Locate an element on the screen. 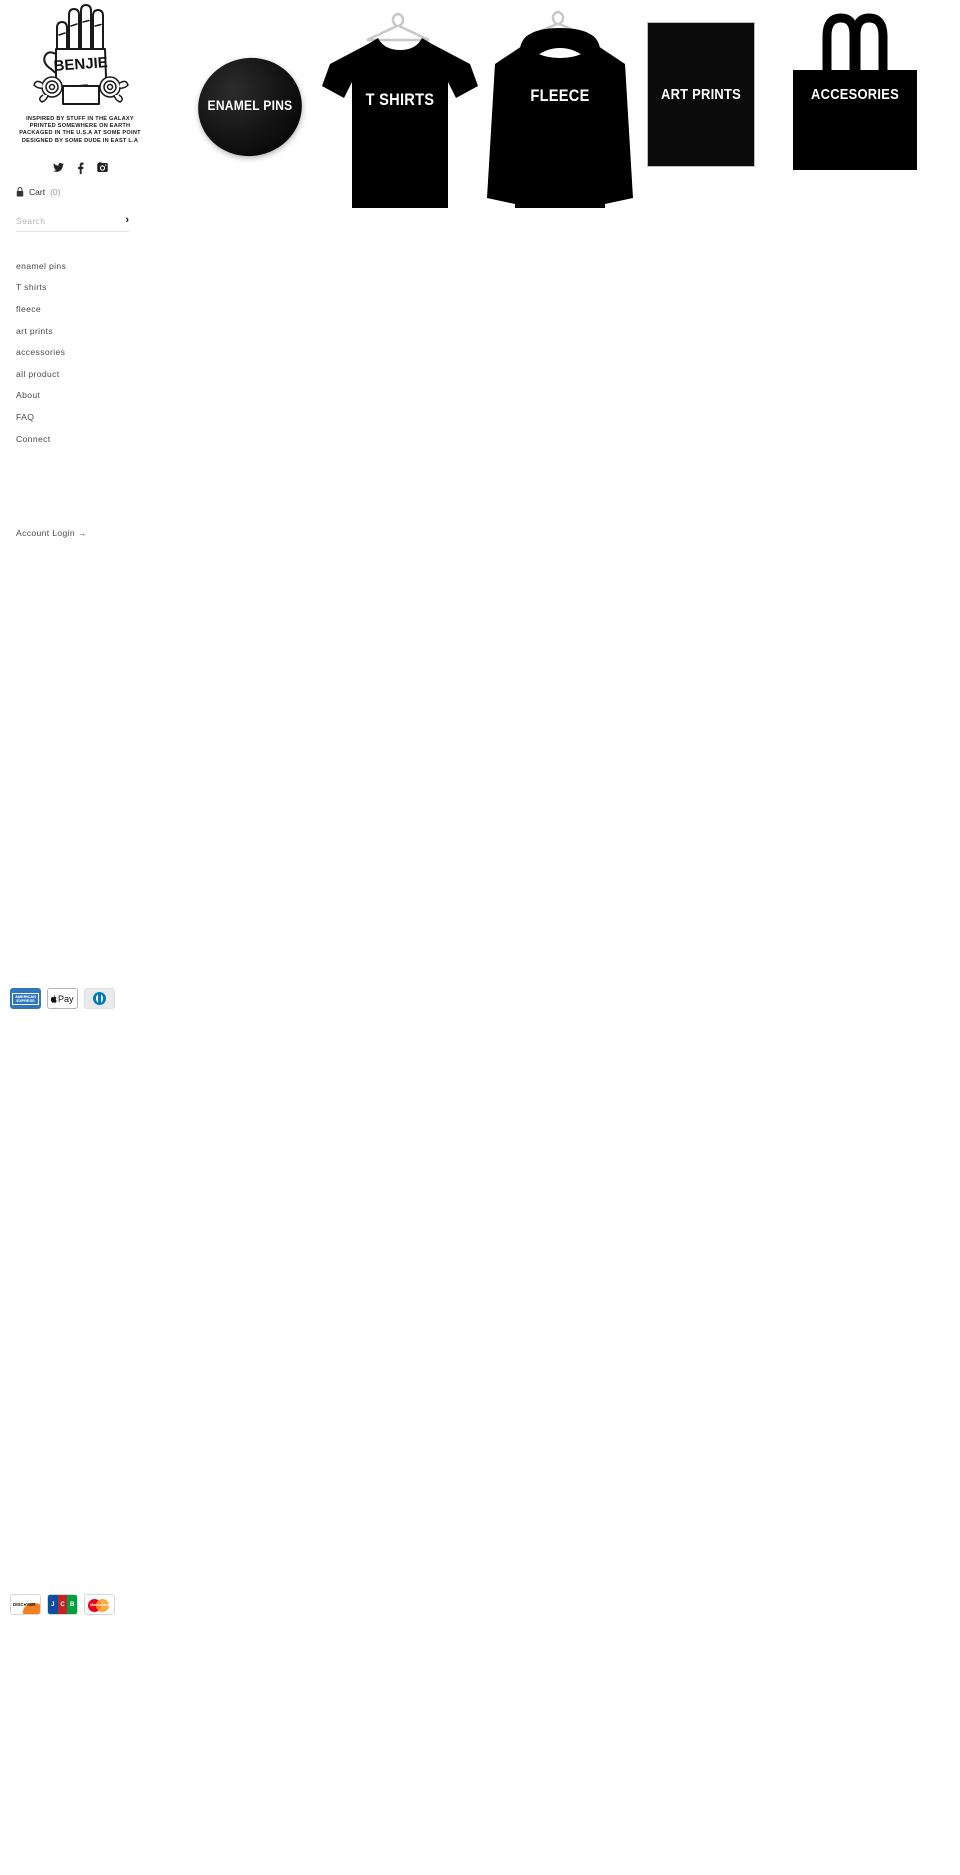 The height and width of the screenshot is (1875, 960). brand-logo-link: BENJIE is located at coordinates (81, 55).